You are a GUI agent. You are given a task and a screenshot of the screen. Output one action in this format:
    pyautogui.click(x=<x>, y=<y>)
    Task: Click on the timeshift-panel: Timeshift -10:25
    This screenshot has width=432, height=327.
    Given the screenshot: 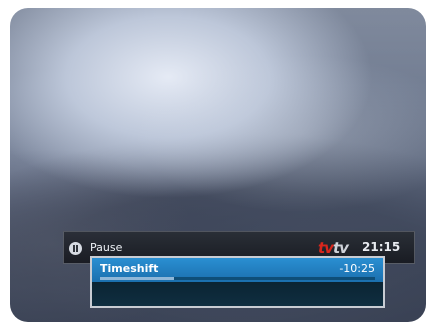 What is the action you would take?
    pyautogui.click(x=237, y=282)
    